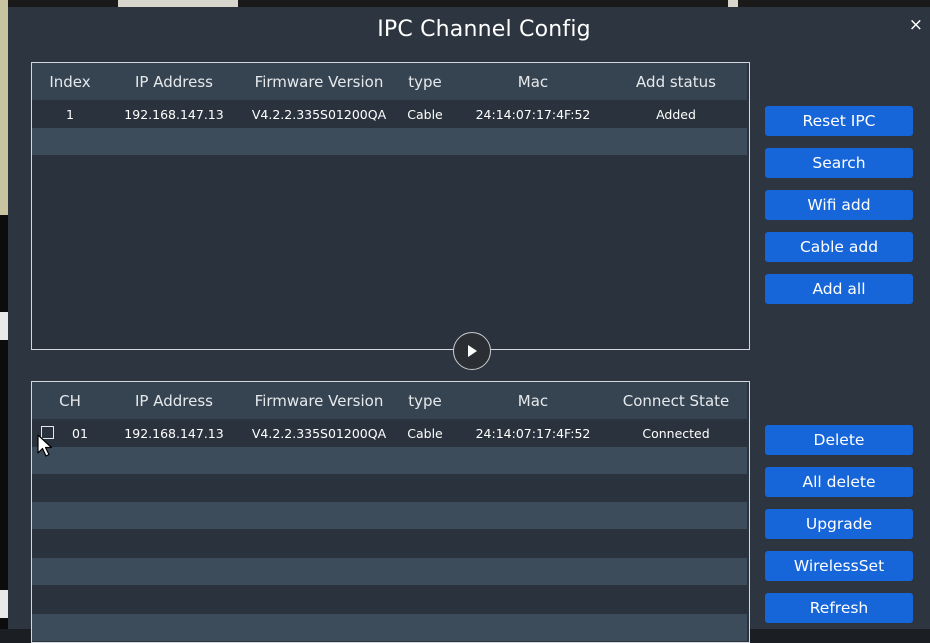  Describe the element at coordinates (839, 163) in the screenshot. I see `search-button: Search` at that location.